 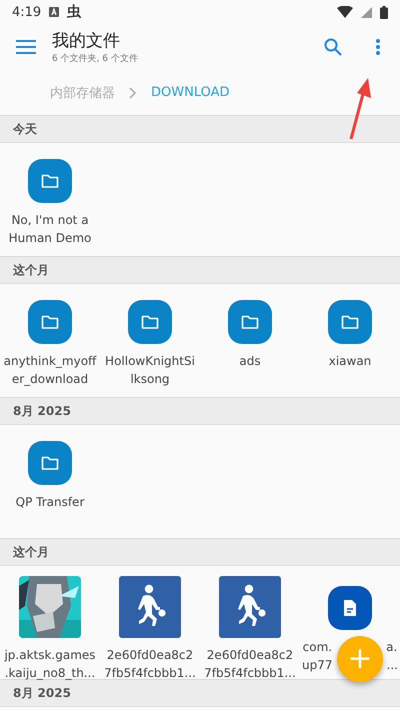 I want to click on file-name: a., so click(x=392, y=647).